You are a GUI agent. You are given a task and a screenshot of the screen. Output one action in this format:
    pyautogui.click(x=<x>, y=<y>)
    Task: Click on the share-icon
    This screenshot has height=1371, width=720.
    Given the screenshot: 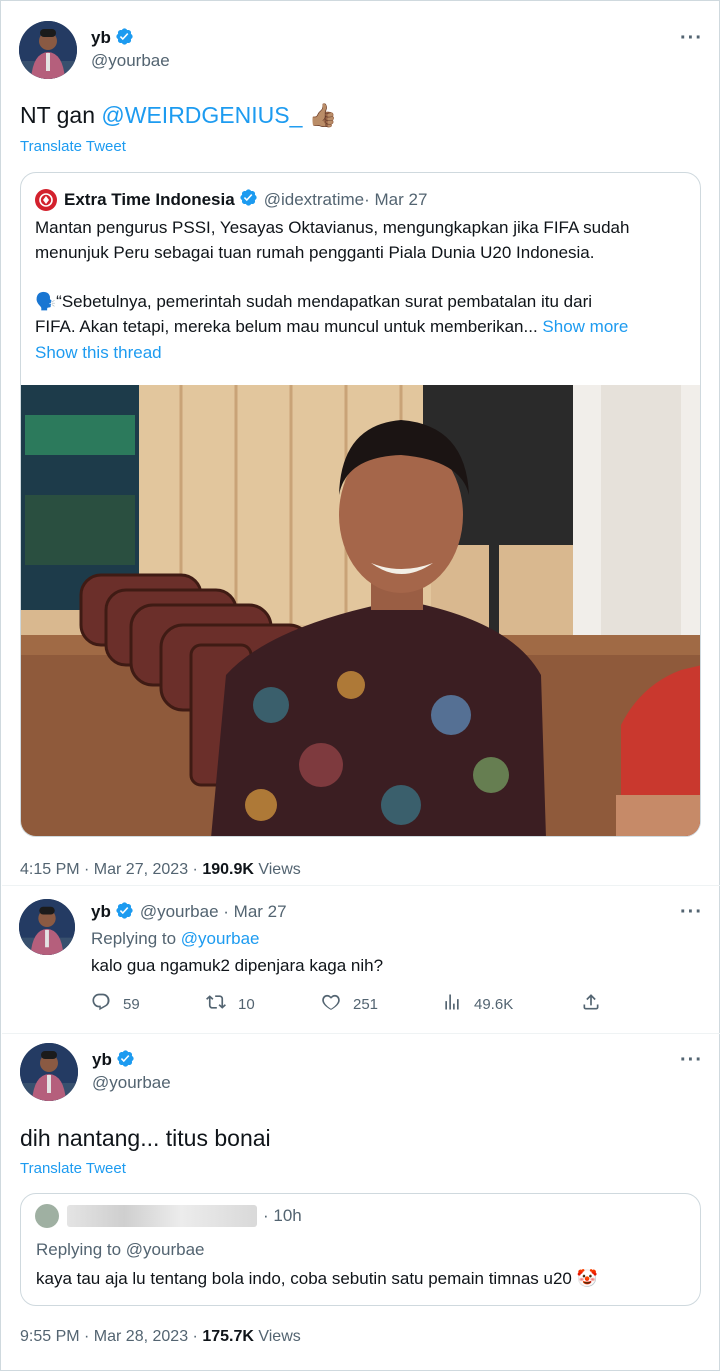 What is the action you would take?
    pyautogui.click(x=591, y=1004)
    